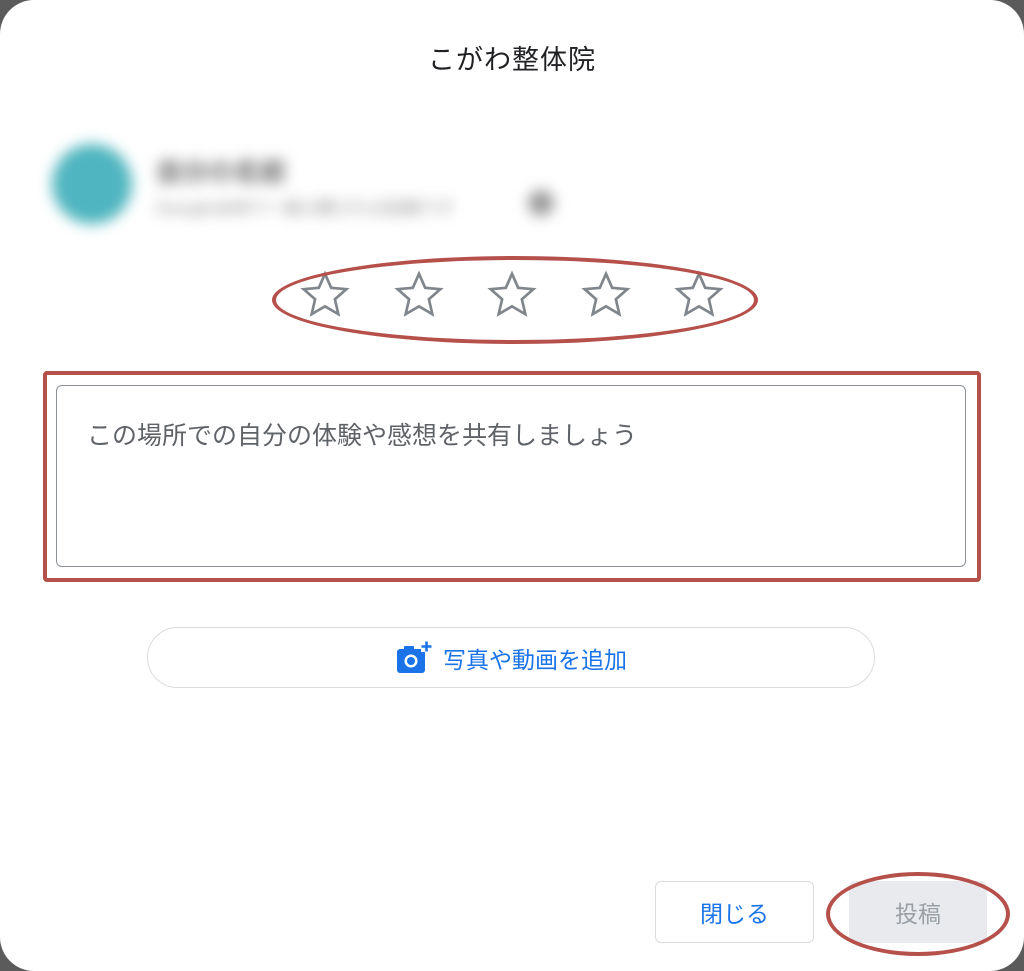 This screenshot has height=971, width=1024. I want to click on user-name: 自分の名前, so click(221, 173).